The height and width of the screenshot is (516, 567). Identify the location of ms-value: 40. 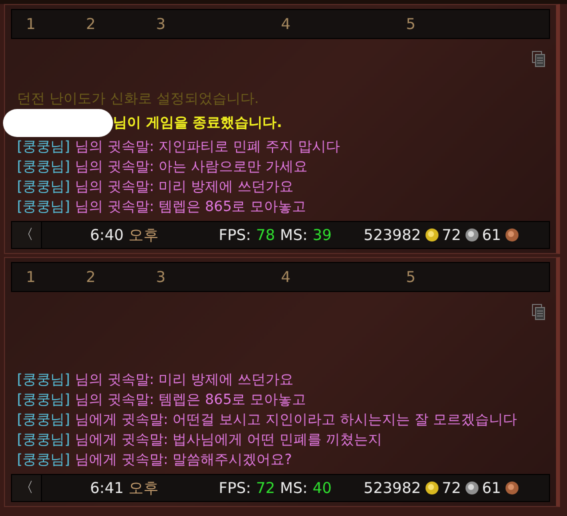
(322, 488).